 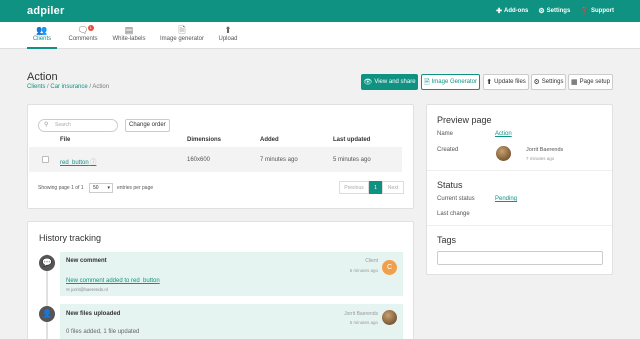 I want to click on per-page-select: 50 ▾, so click(x=101, y=188).